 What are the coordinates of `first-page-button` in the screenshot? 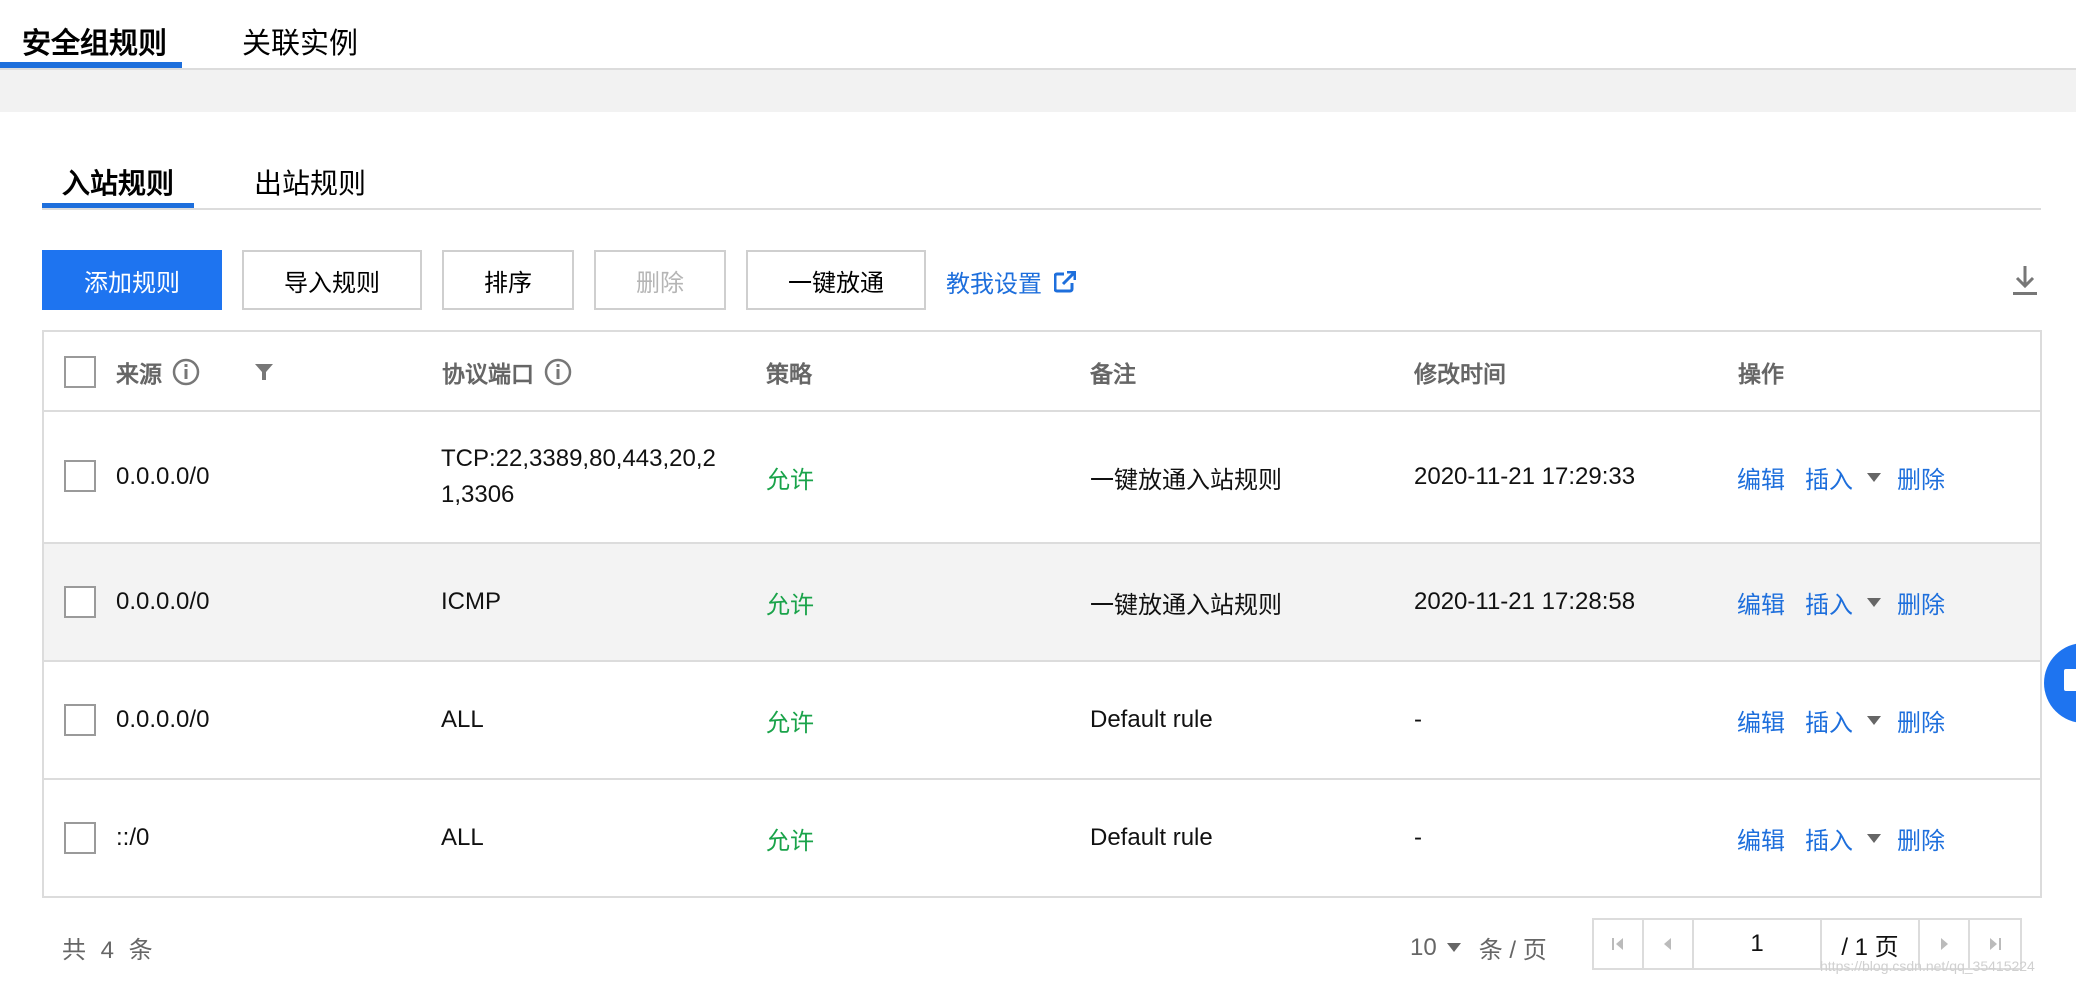 It's located at (1619, 944).